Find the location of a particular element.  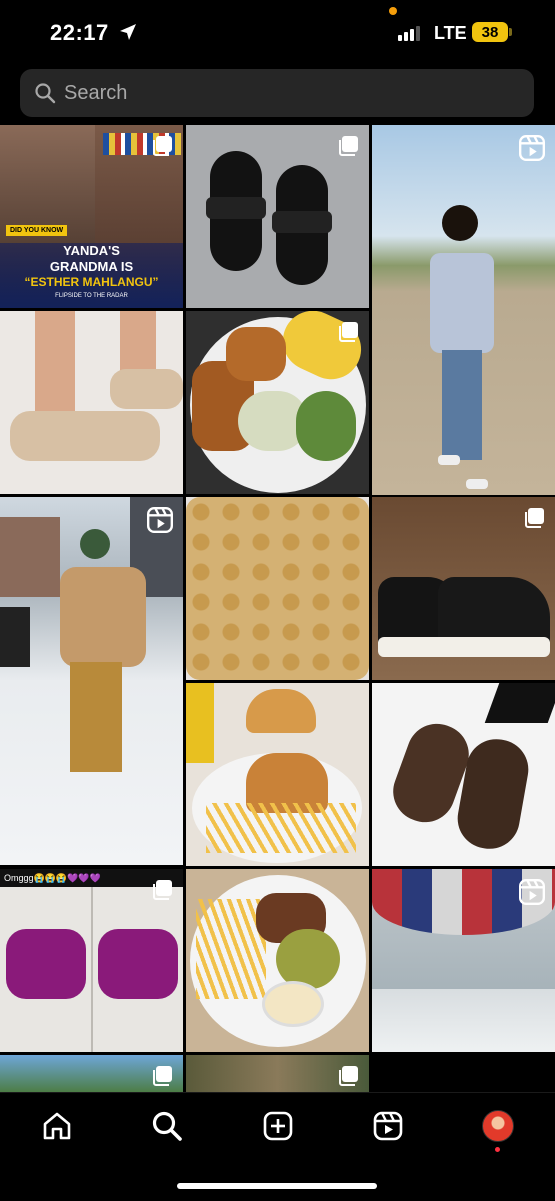

network-type: LTE is located at coordinates (450, 33).